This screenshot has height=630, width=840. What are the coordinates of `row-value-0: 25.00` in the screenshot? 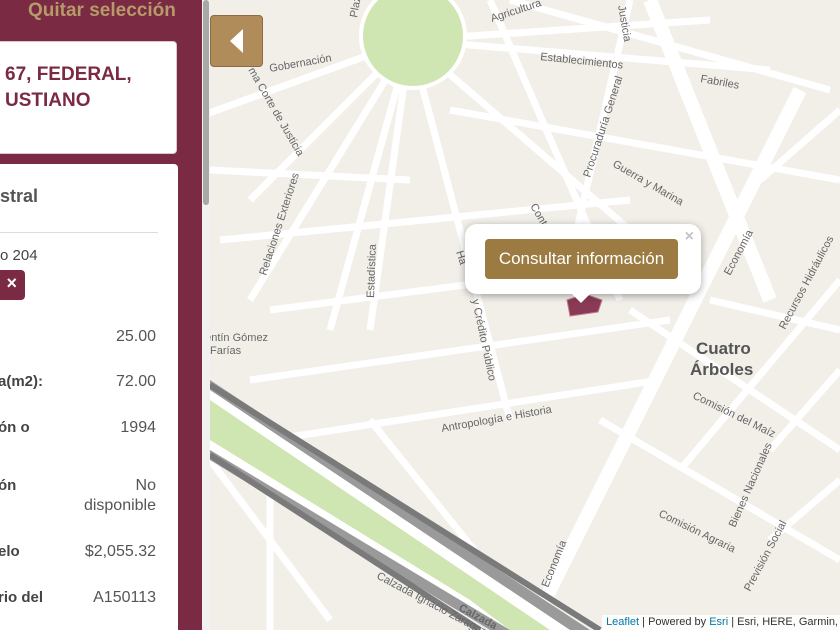 It's located at (135, 336).